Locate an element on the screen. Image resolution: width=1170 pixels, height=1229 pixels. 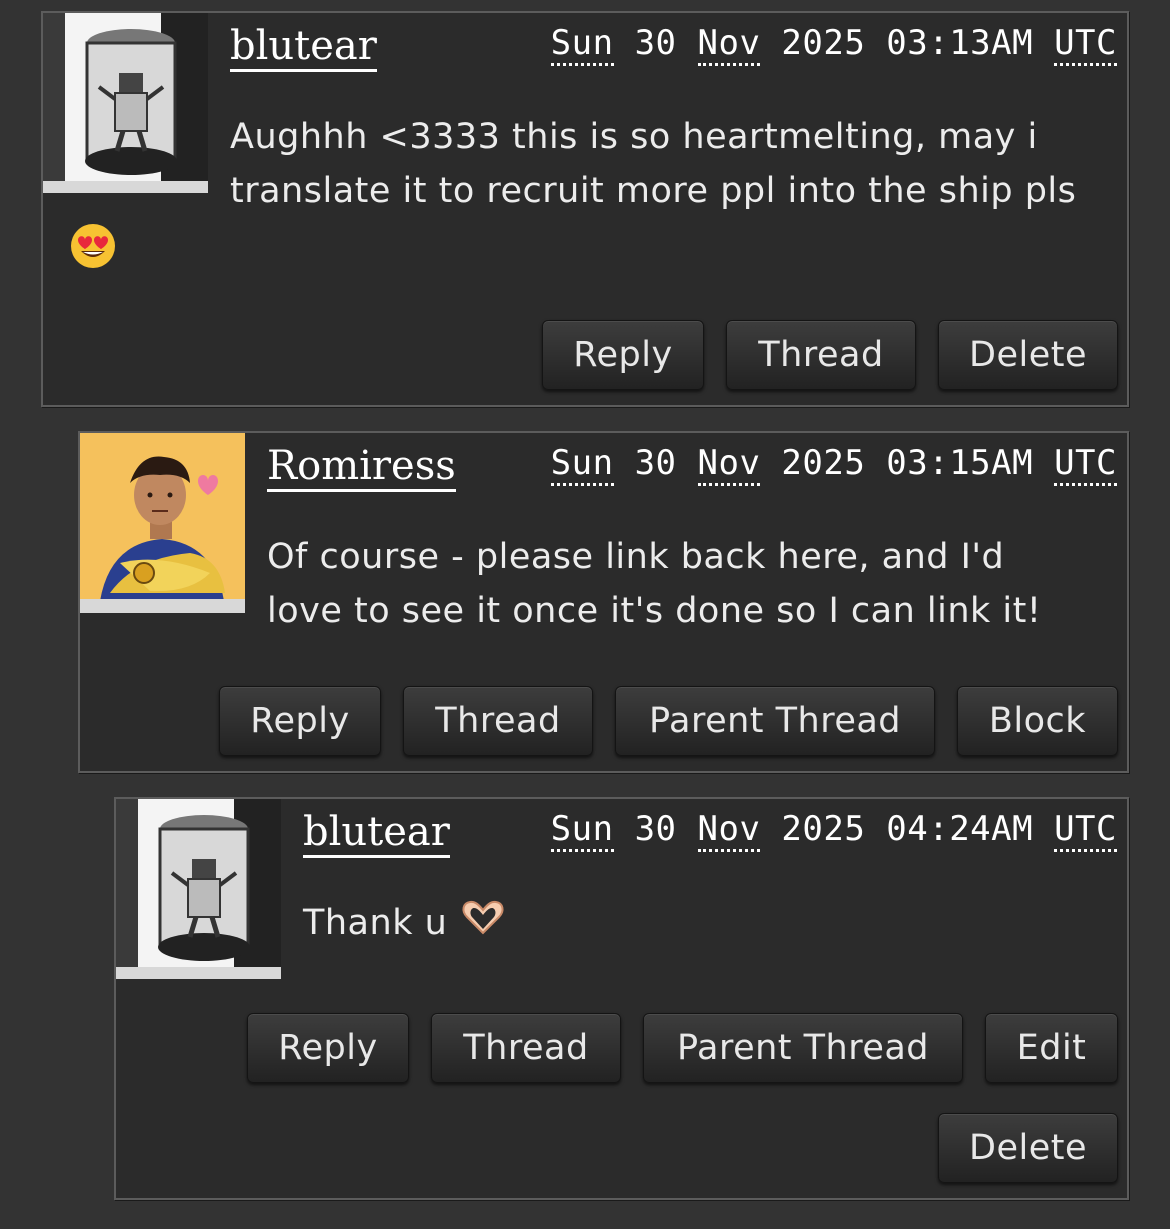
heart-eyes-emoji-icon is located at coordinates (93, 248).